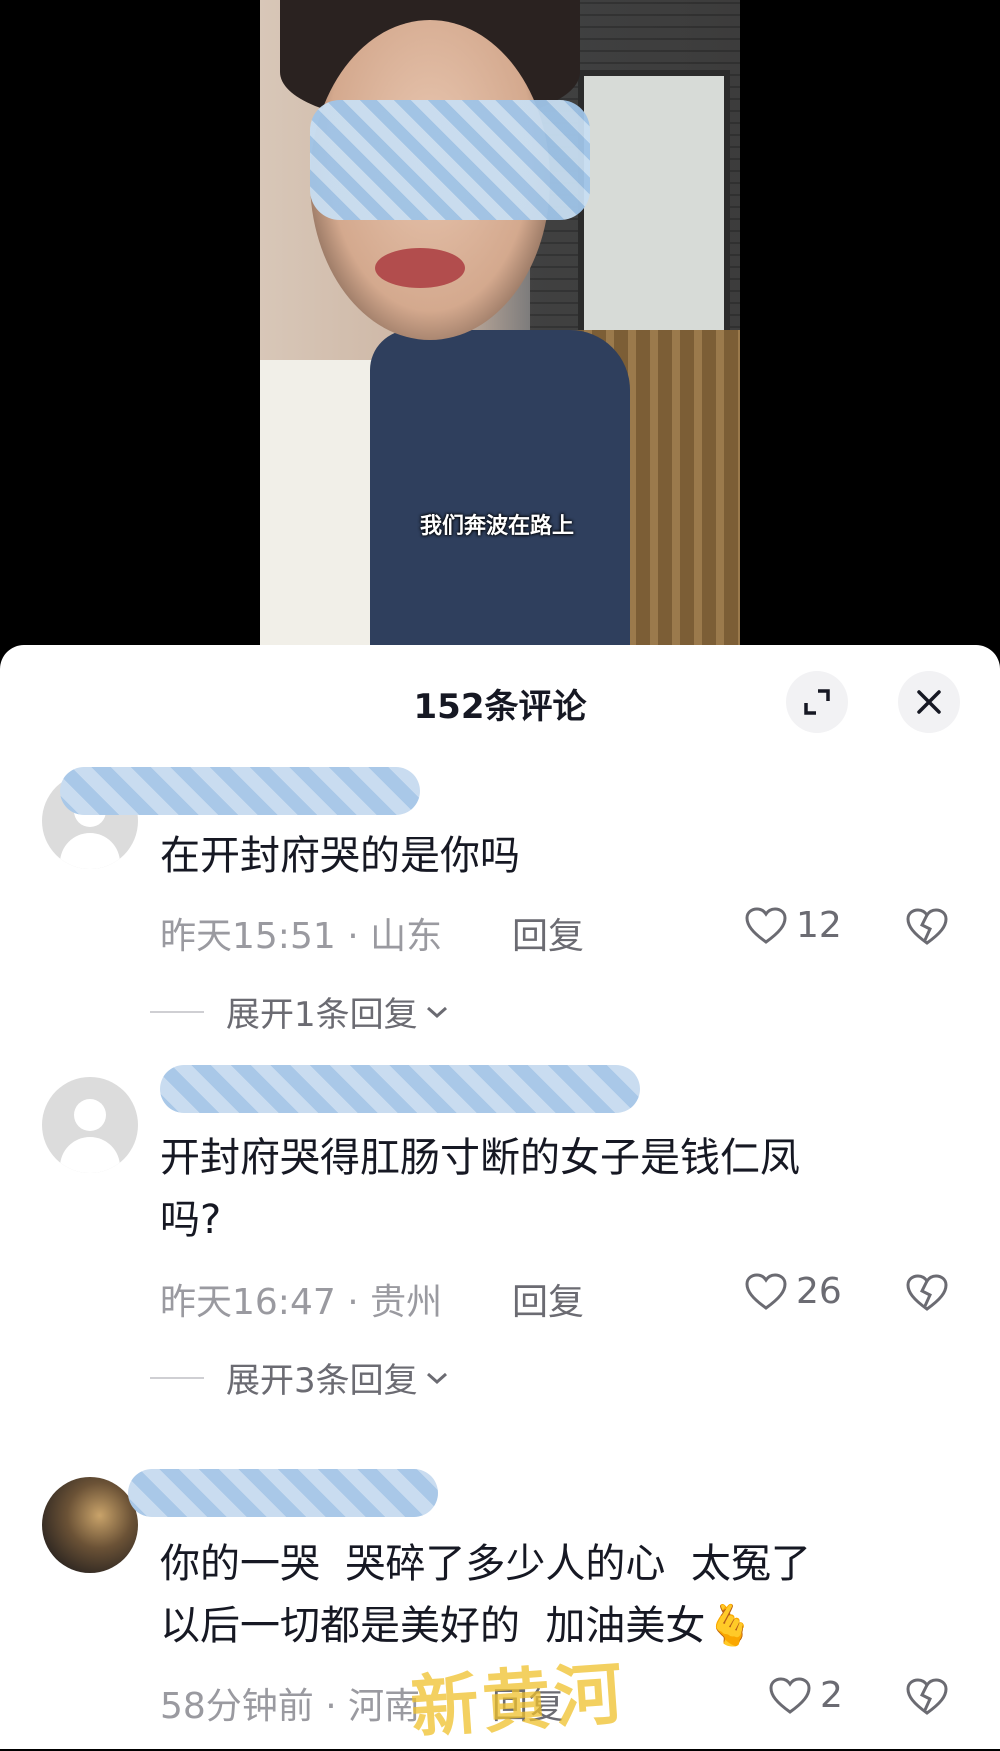 This screenshot has height=1751, width=1000. Describe the element at coordinates (500, 707) in the screenshot. I see `comments-count-title: 152条评论` at that location.